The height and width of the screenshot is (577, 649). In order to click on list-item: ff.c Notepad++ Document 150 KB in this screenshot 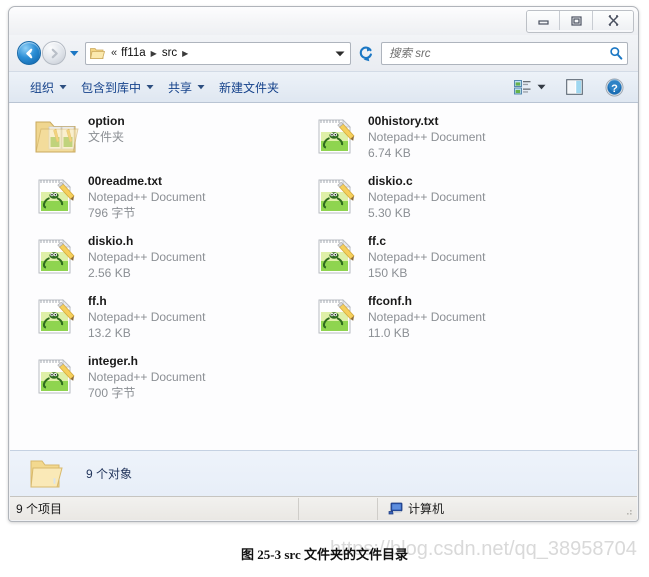, I will do `click(444, 262)`.